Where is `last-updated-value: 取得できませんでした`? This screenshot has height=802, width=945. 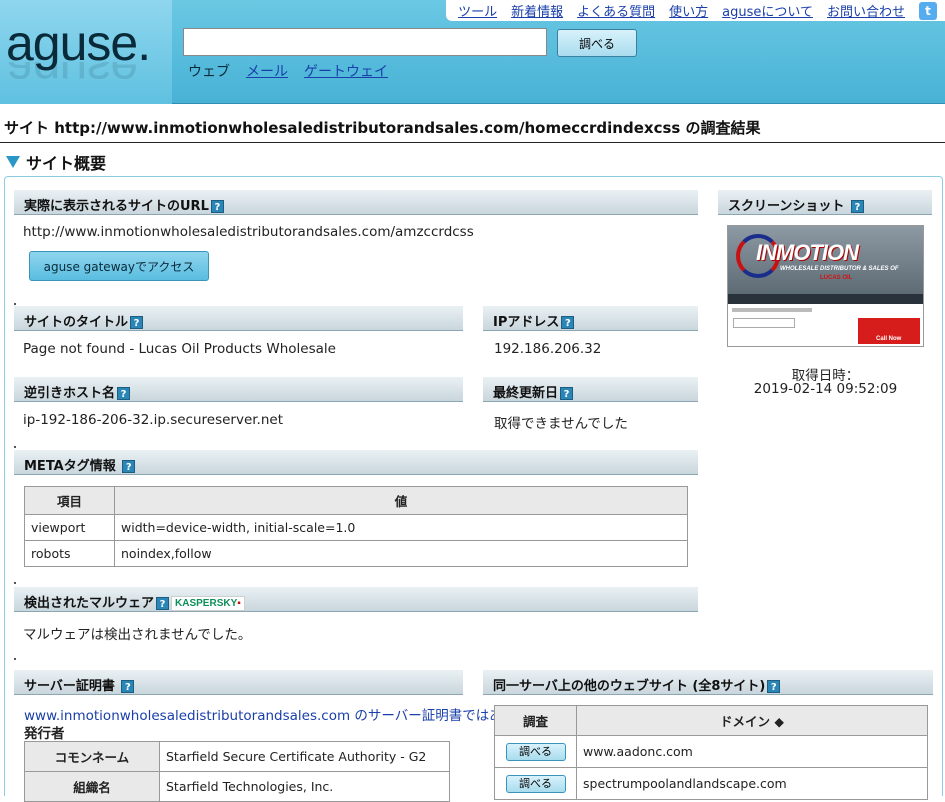 last-updated-value: 取得できませんでした is located at coordinates (561, 424).